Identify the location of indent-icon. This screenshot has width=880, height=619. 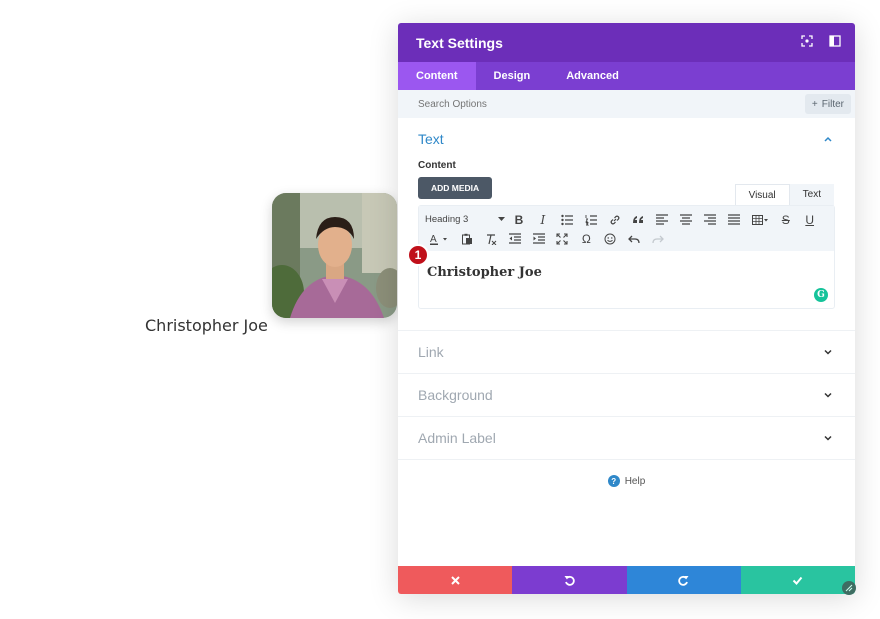
(539, 238).